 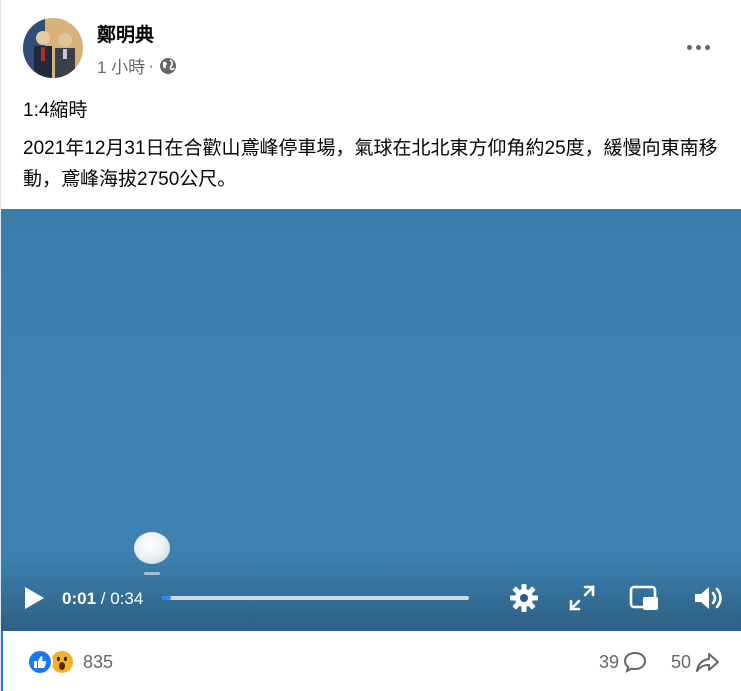 What do you see at coordinates (98, 661) in the screenshot?
I see `reaction-count: 835` at bounding box center [98, 661].